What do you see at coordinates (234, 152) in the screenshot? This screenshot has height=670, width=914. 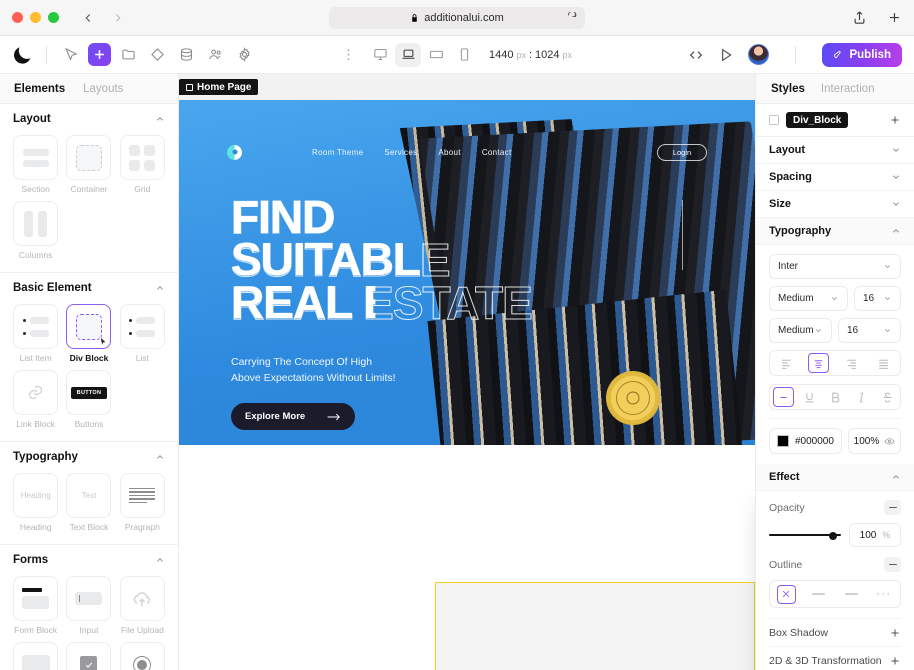 I see `site-logo-icon` at bounding box center [234, 152].